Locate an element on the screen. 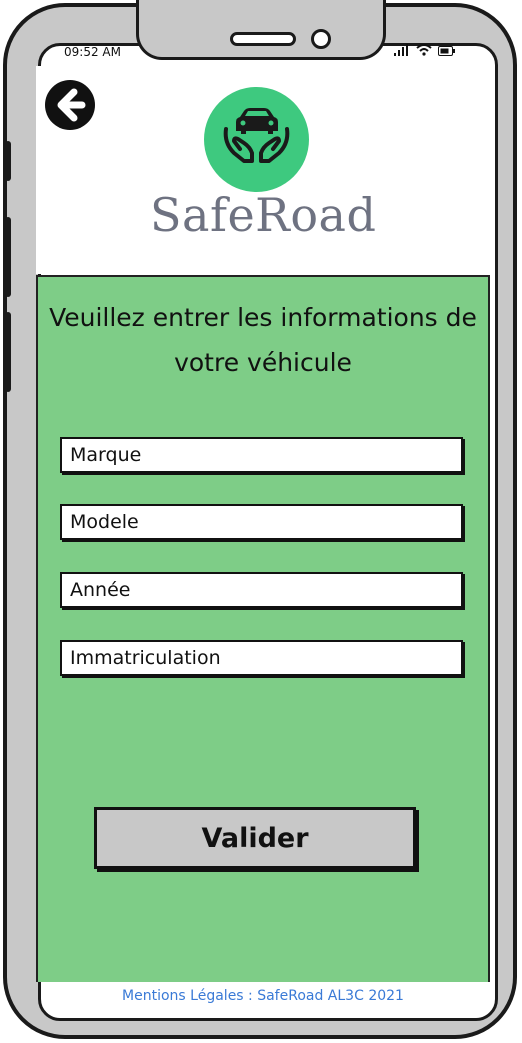 This screenshot has height=1043, width=522. signal-icon is located at coordinates (401, 50).